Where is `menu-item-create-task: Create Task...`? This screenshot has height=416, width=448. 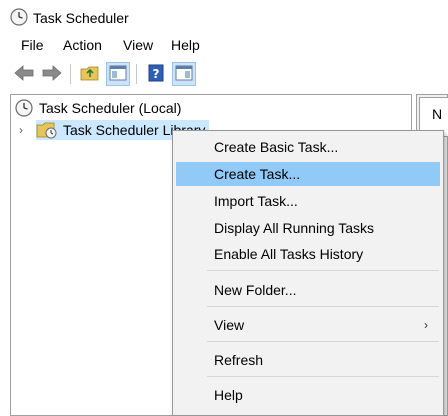
menu-item-create-task: Create Task... is located at coordinates (308, 174).